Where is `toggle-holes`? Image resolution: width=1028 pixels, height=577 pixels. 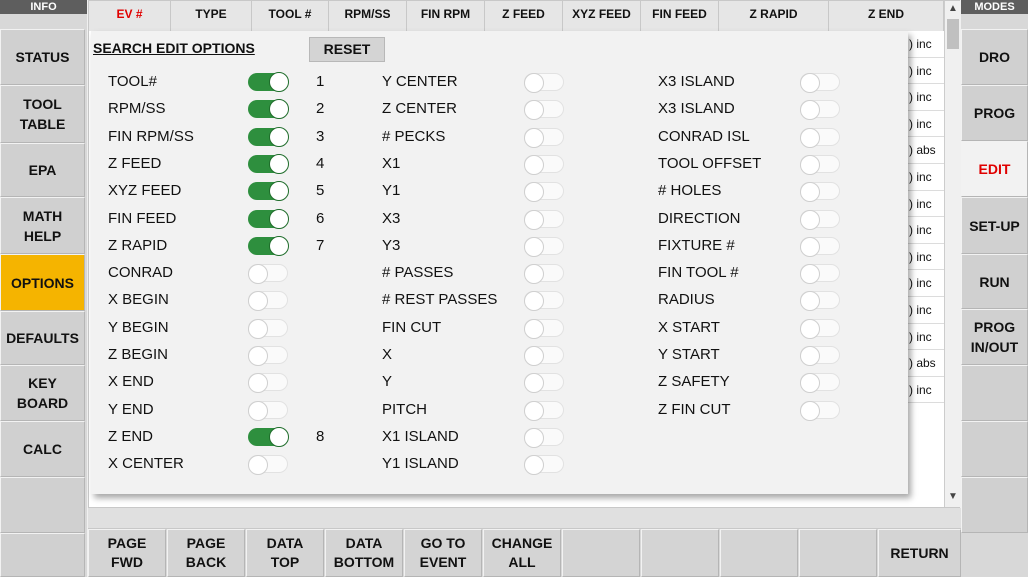
toggle-holes is located at coordinates (820, 192).